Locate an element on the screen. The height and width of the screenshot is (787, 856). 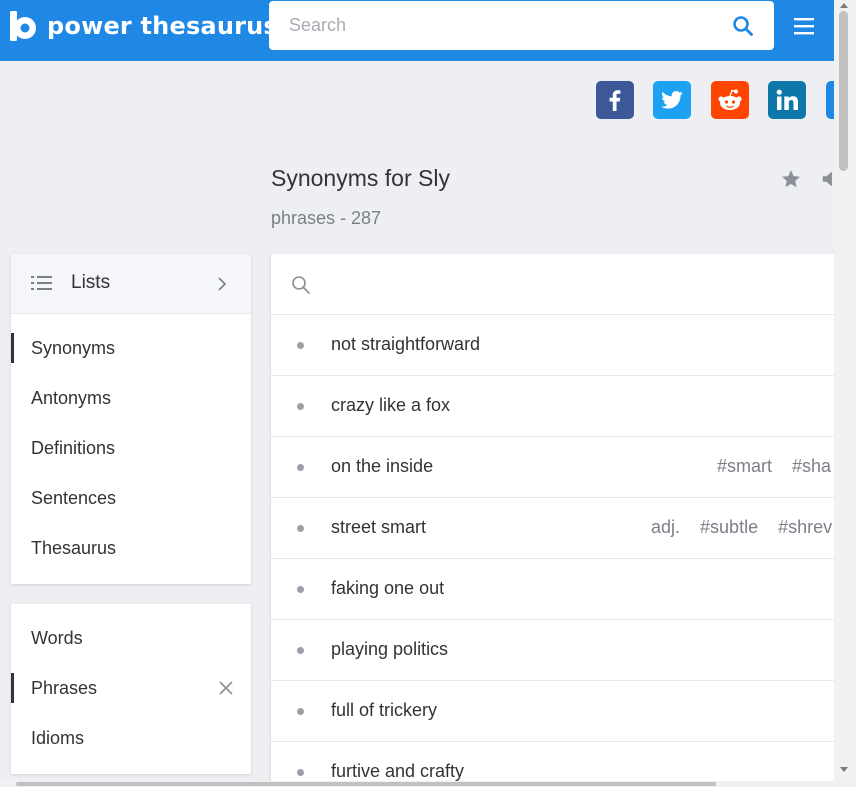
result-row: on the inside #smart #sha is located at coordinates (556, 467).